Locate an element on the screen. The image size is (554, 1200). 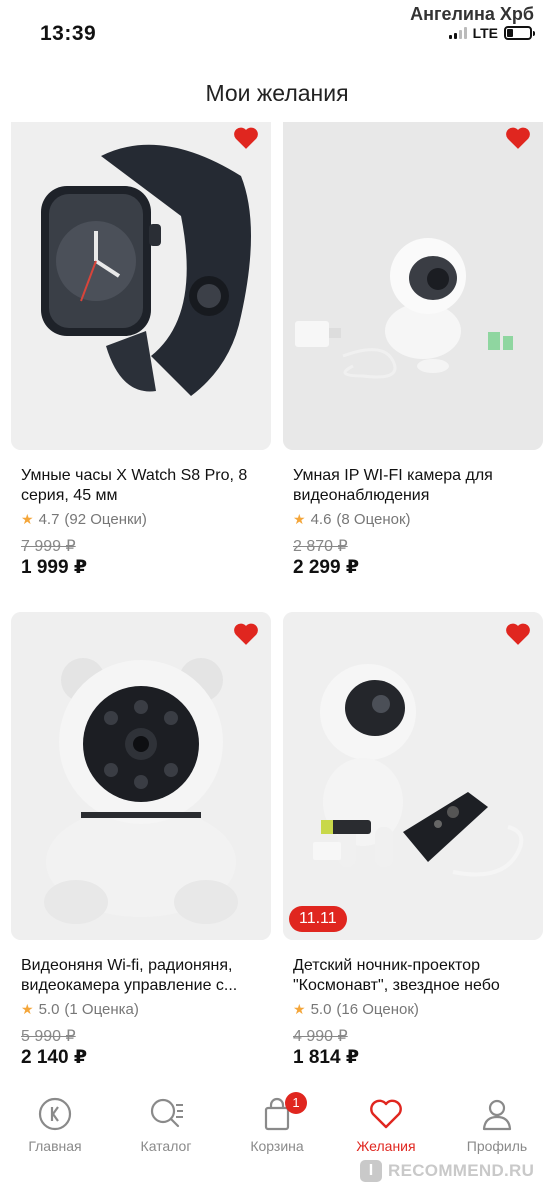
old-price: 4 990 ₽ is located at coordinates (320, 1036).